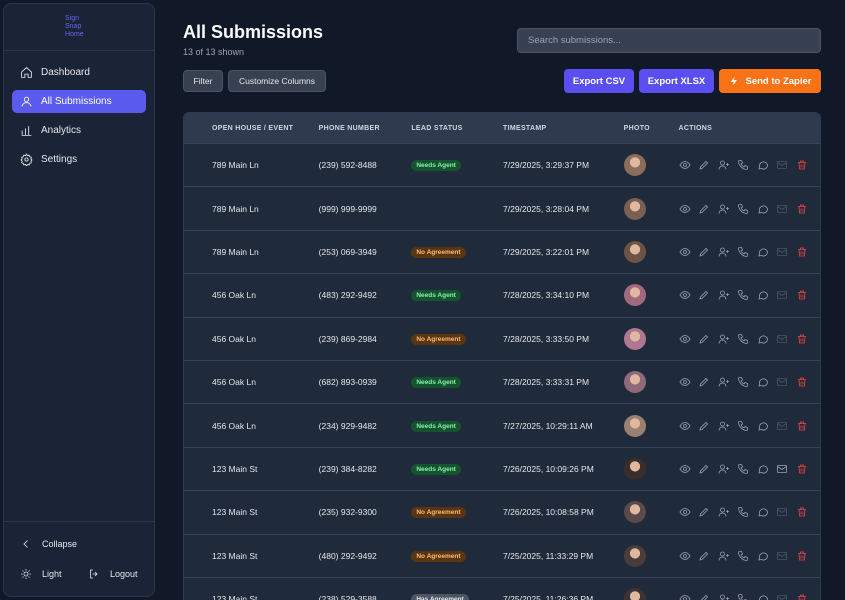 The width and height of the screenshot is (845, 600). Describe the element at coordinates (79, 130) in the screenshot. I see `sidebar-item-analytics: Analytics` at that location.